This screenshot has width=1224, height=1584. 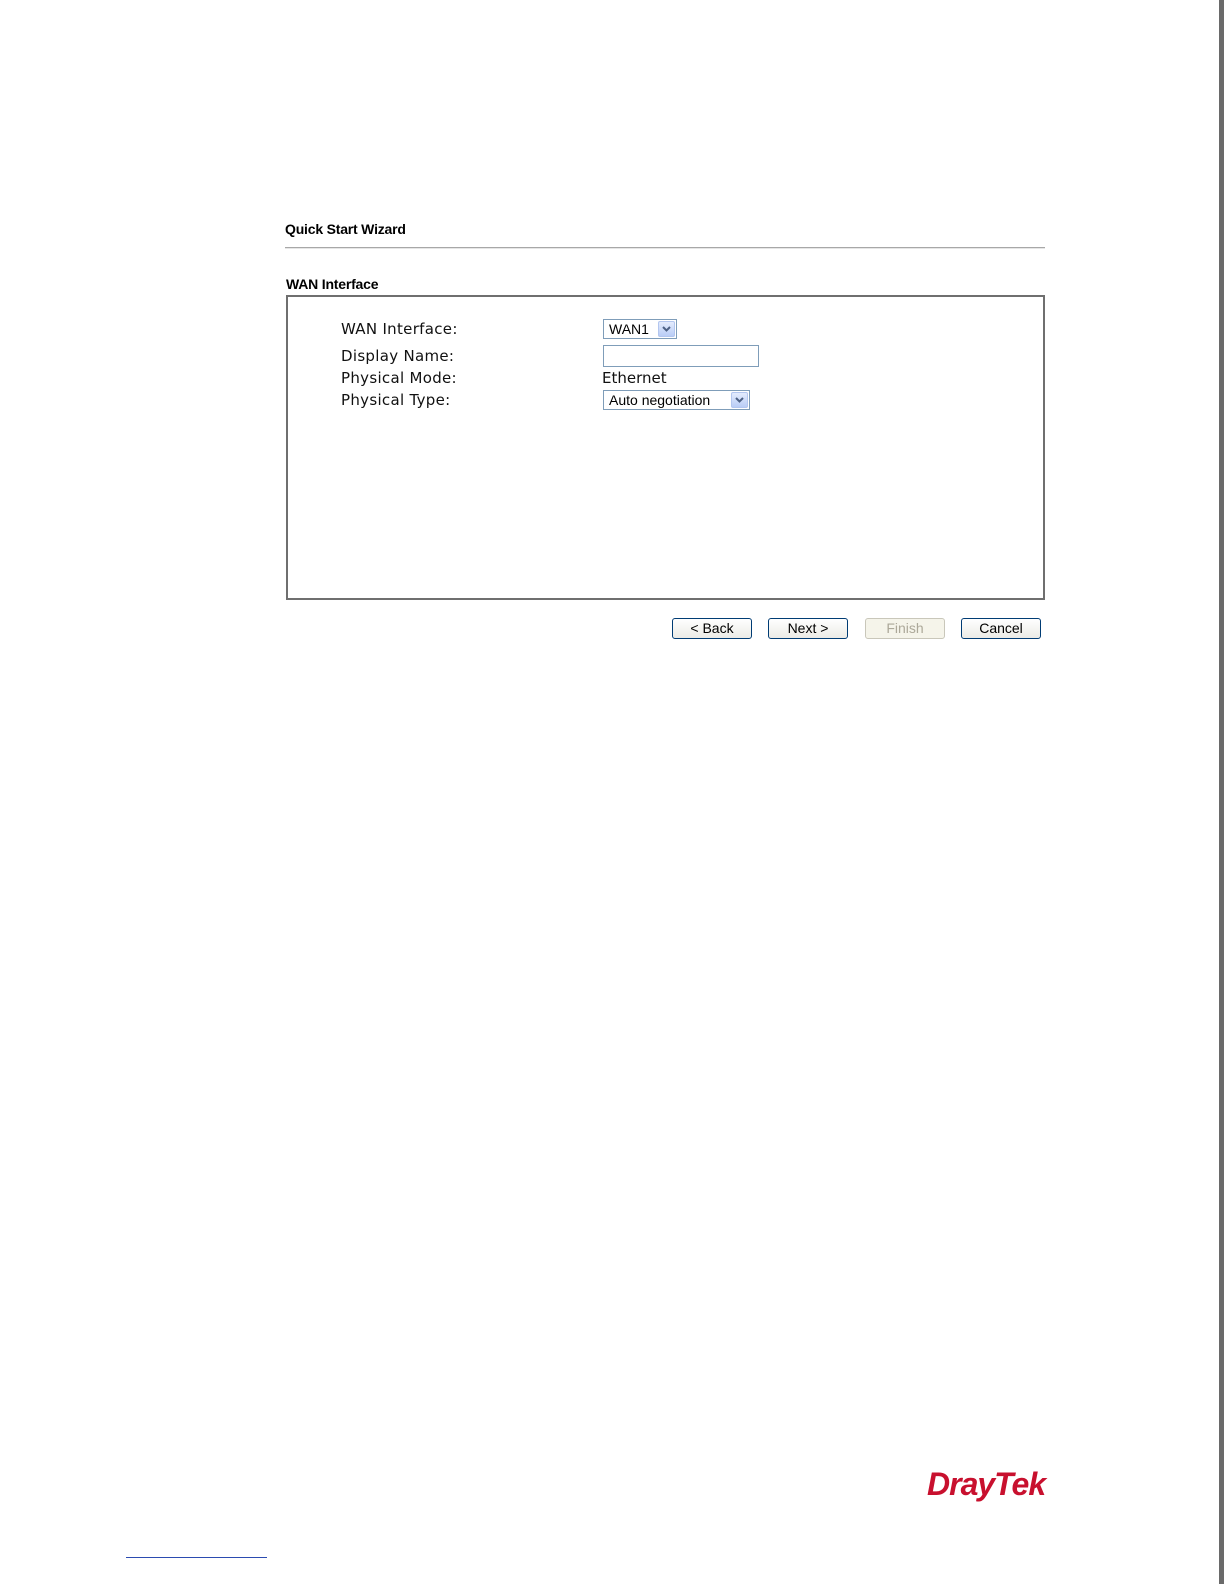 What do you see at coordinates (905, 628) in the screenshot?
I see `finish-button: Finish` at bounding box center [905, 628].